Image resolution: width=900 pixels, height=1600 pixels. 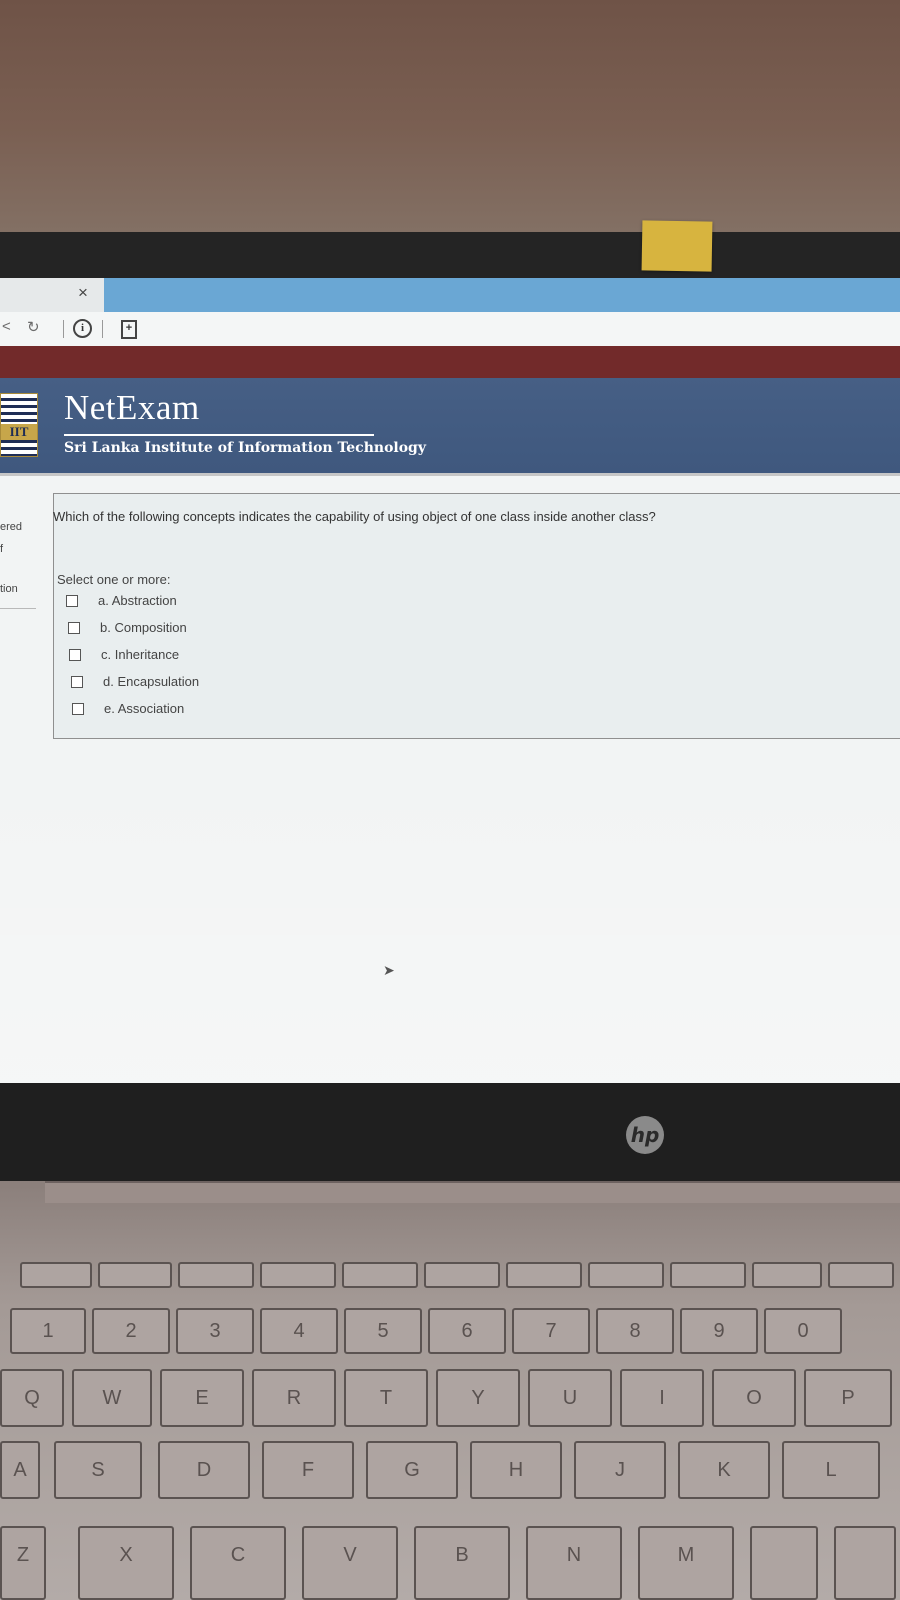 I want to click on site-top-band, so click(x=450, y=362).